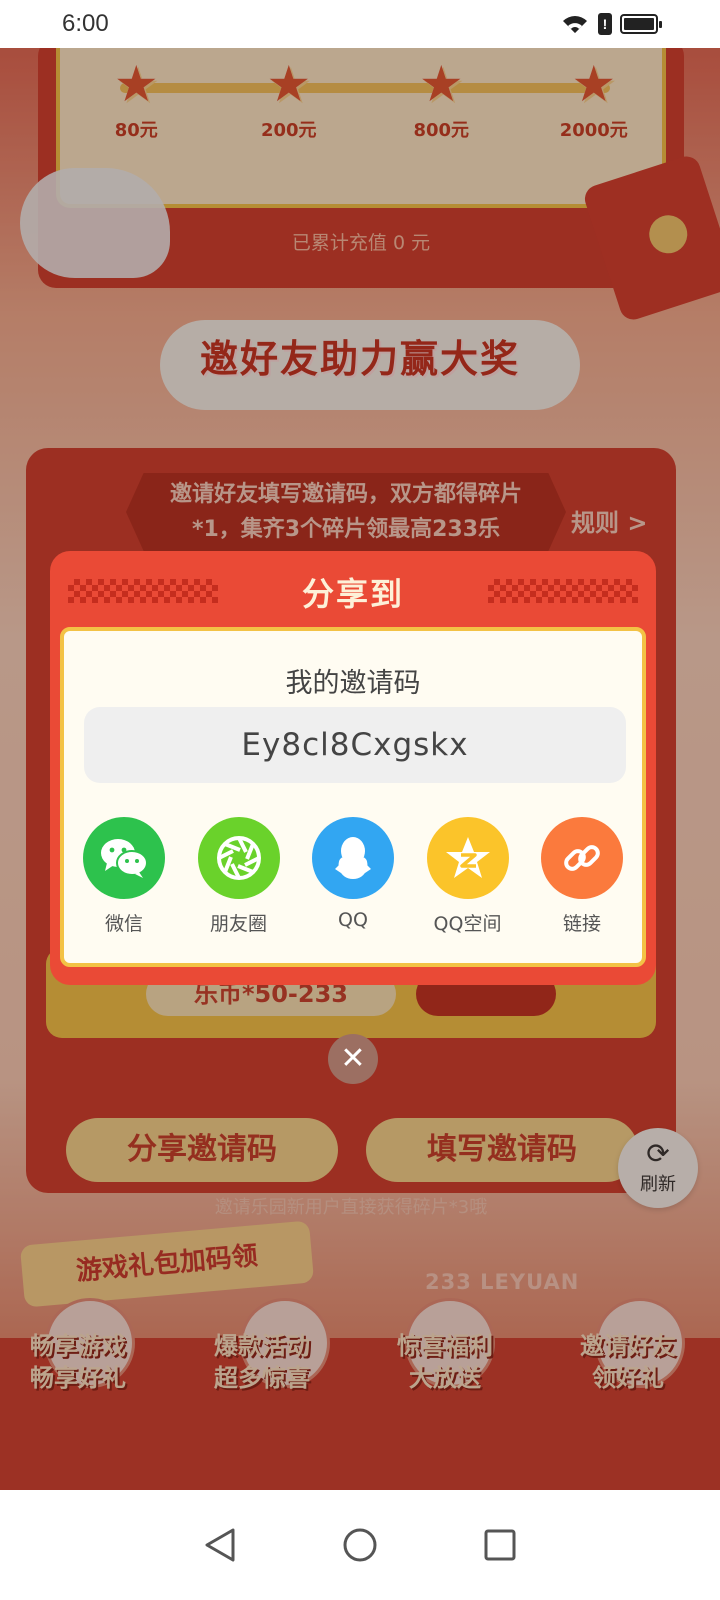 This screenshot has height=1600, width=720. I want to click on status-icons: !, so click(611, 24).